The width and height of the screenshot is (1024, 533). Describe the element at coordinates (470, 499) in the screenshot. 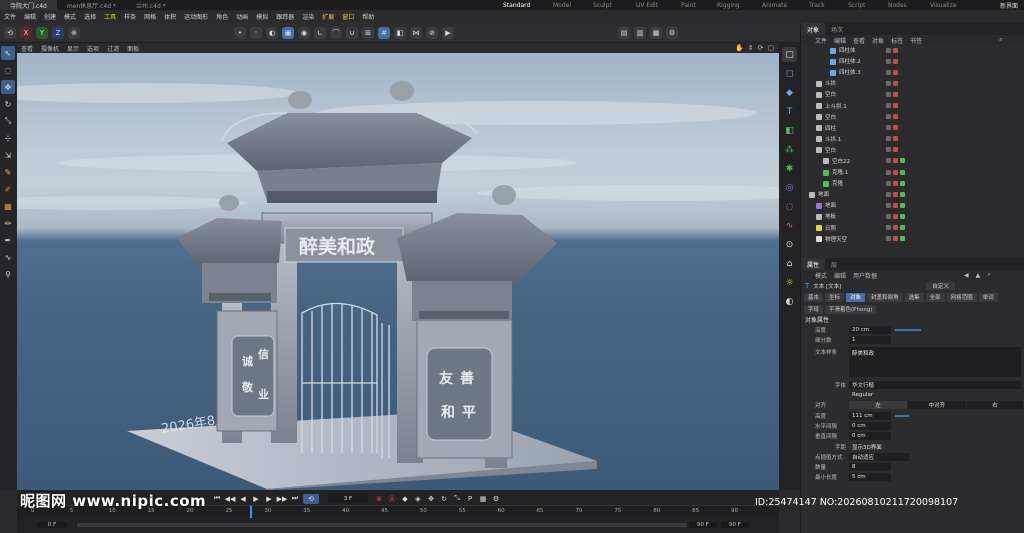

I see `param-key-icon: P` at that location.